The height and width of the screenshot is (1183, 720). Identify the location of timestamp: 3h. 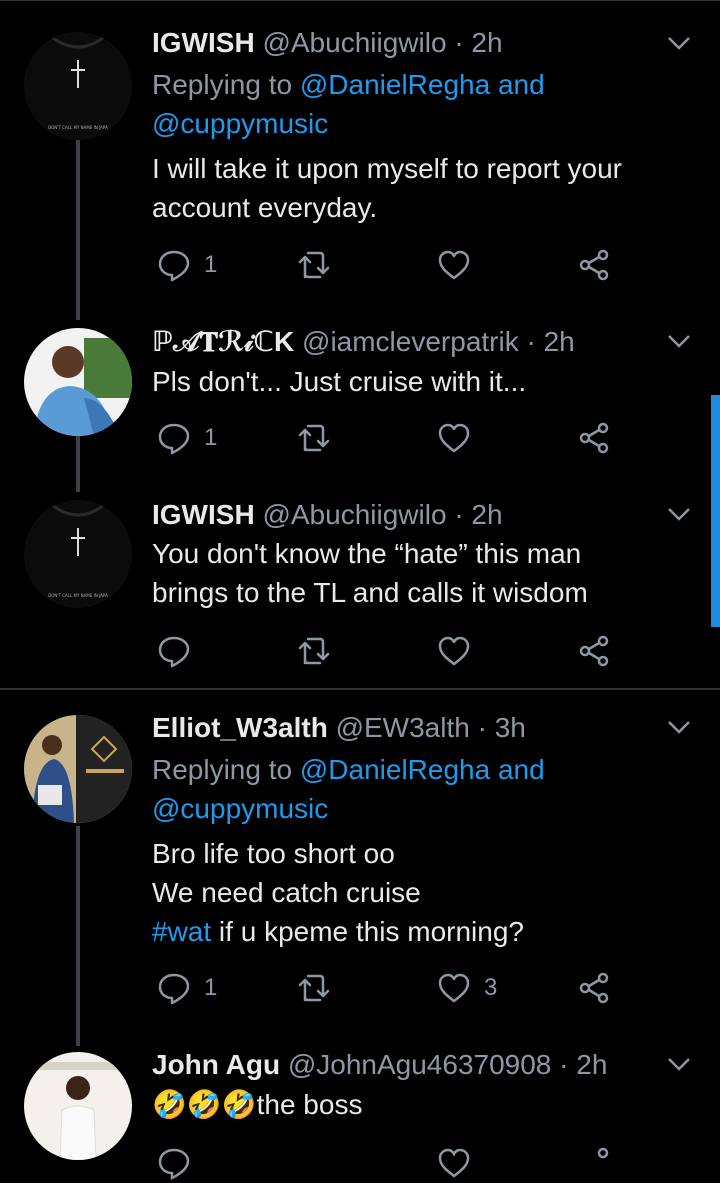
(510, 727).